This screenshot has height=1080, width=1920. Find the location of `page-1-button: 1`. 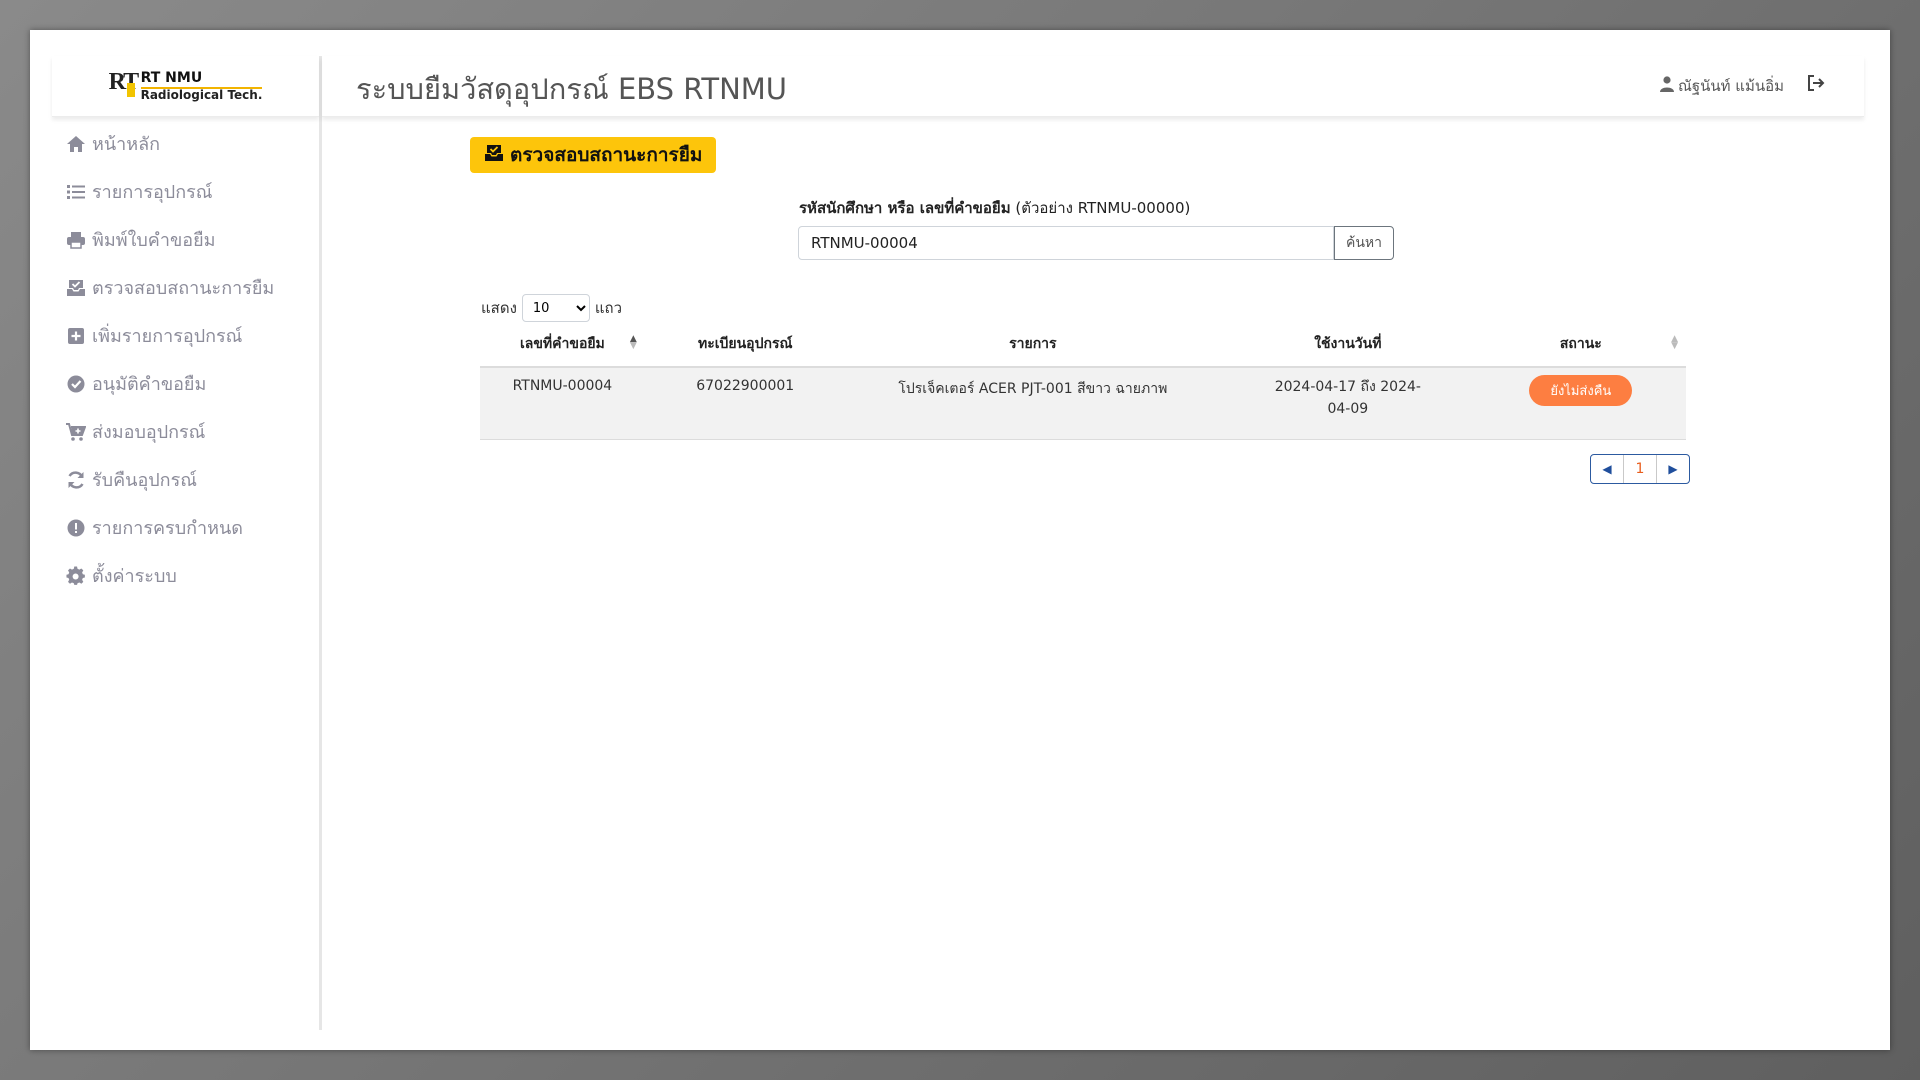

page-1-button: 1 is located at coordinates (1640, 469).